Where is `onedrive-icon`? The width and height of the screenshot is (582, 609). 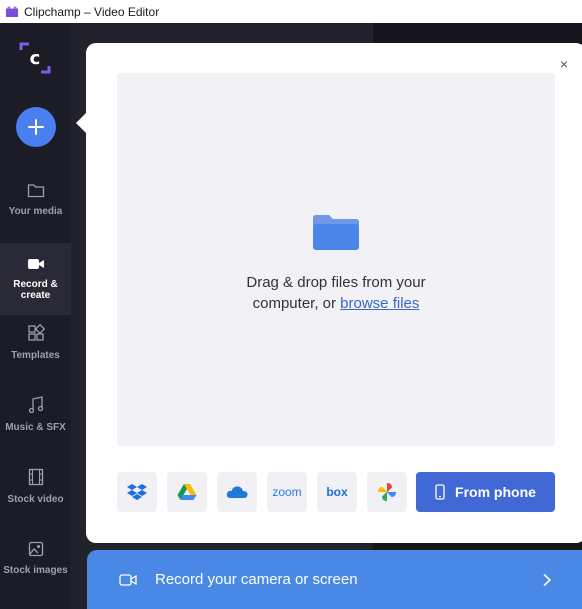 onedrive-icon is located at coordinates (237, 492).